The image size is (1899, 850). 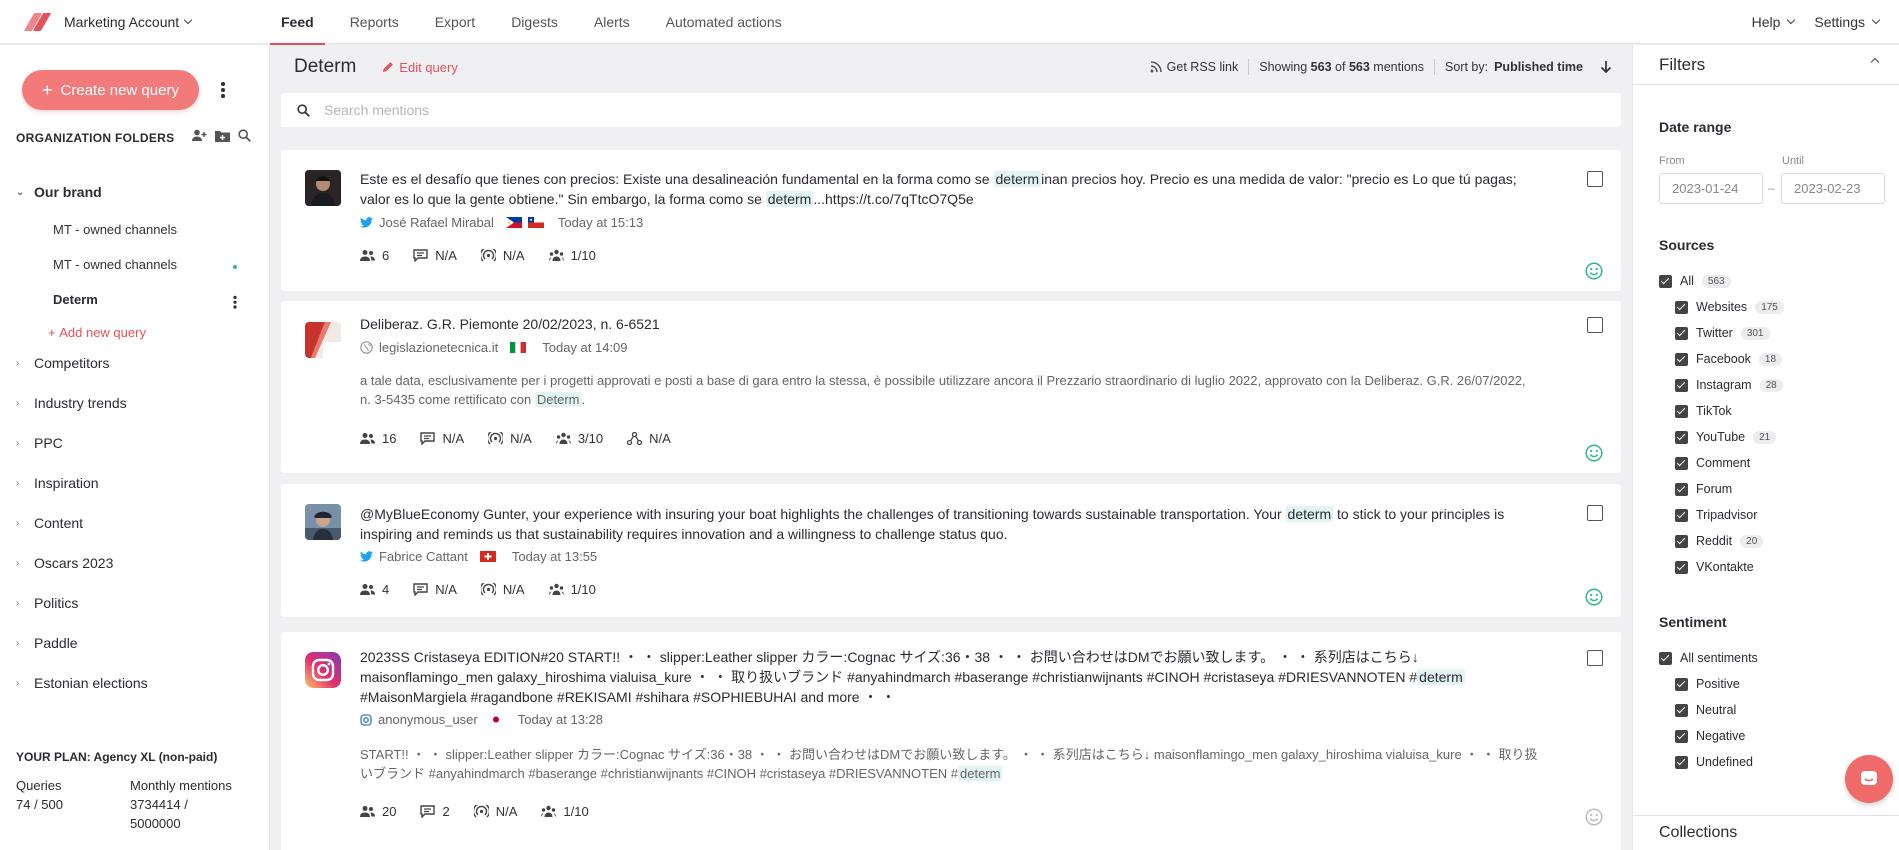 I want to click on query-options-icon, so click(x=235, y=302).